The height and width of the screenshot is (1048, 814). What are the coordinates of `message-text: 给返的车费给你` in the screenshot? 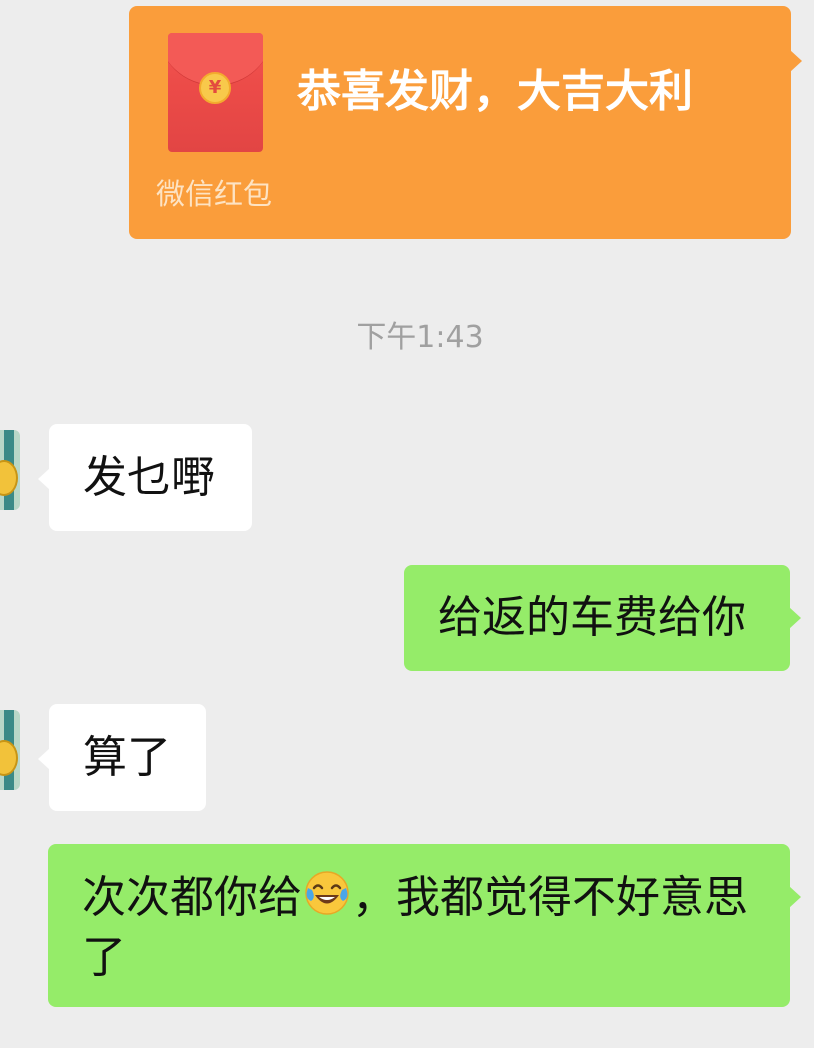 It's located at (592, 617).